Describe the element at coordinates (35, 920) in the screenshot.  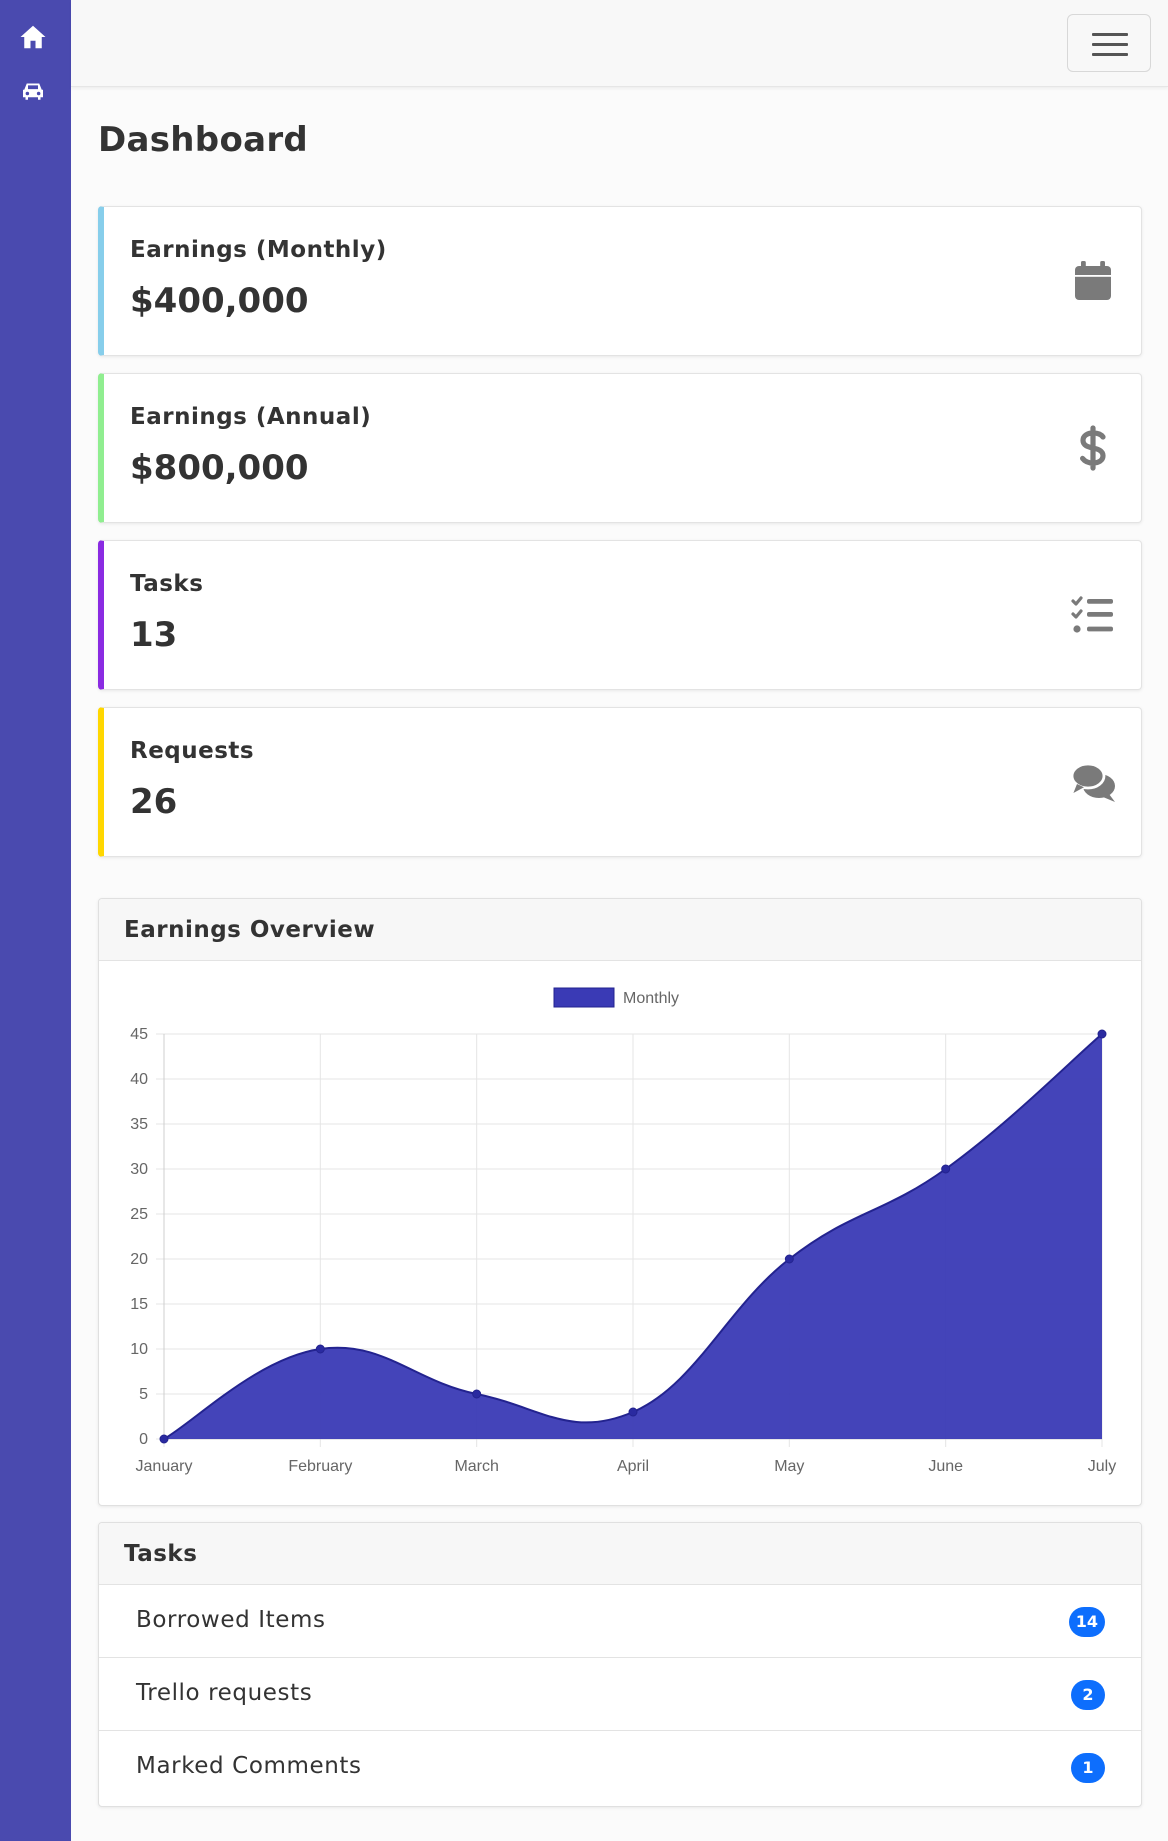
I see `sidebar` at that location.